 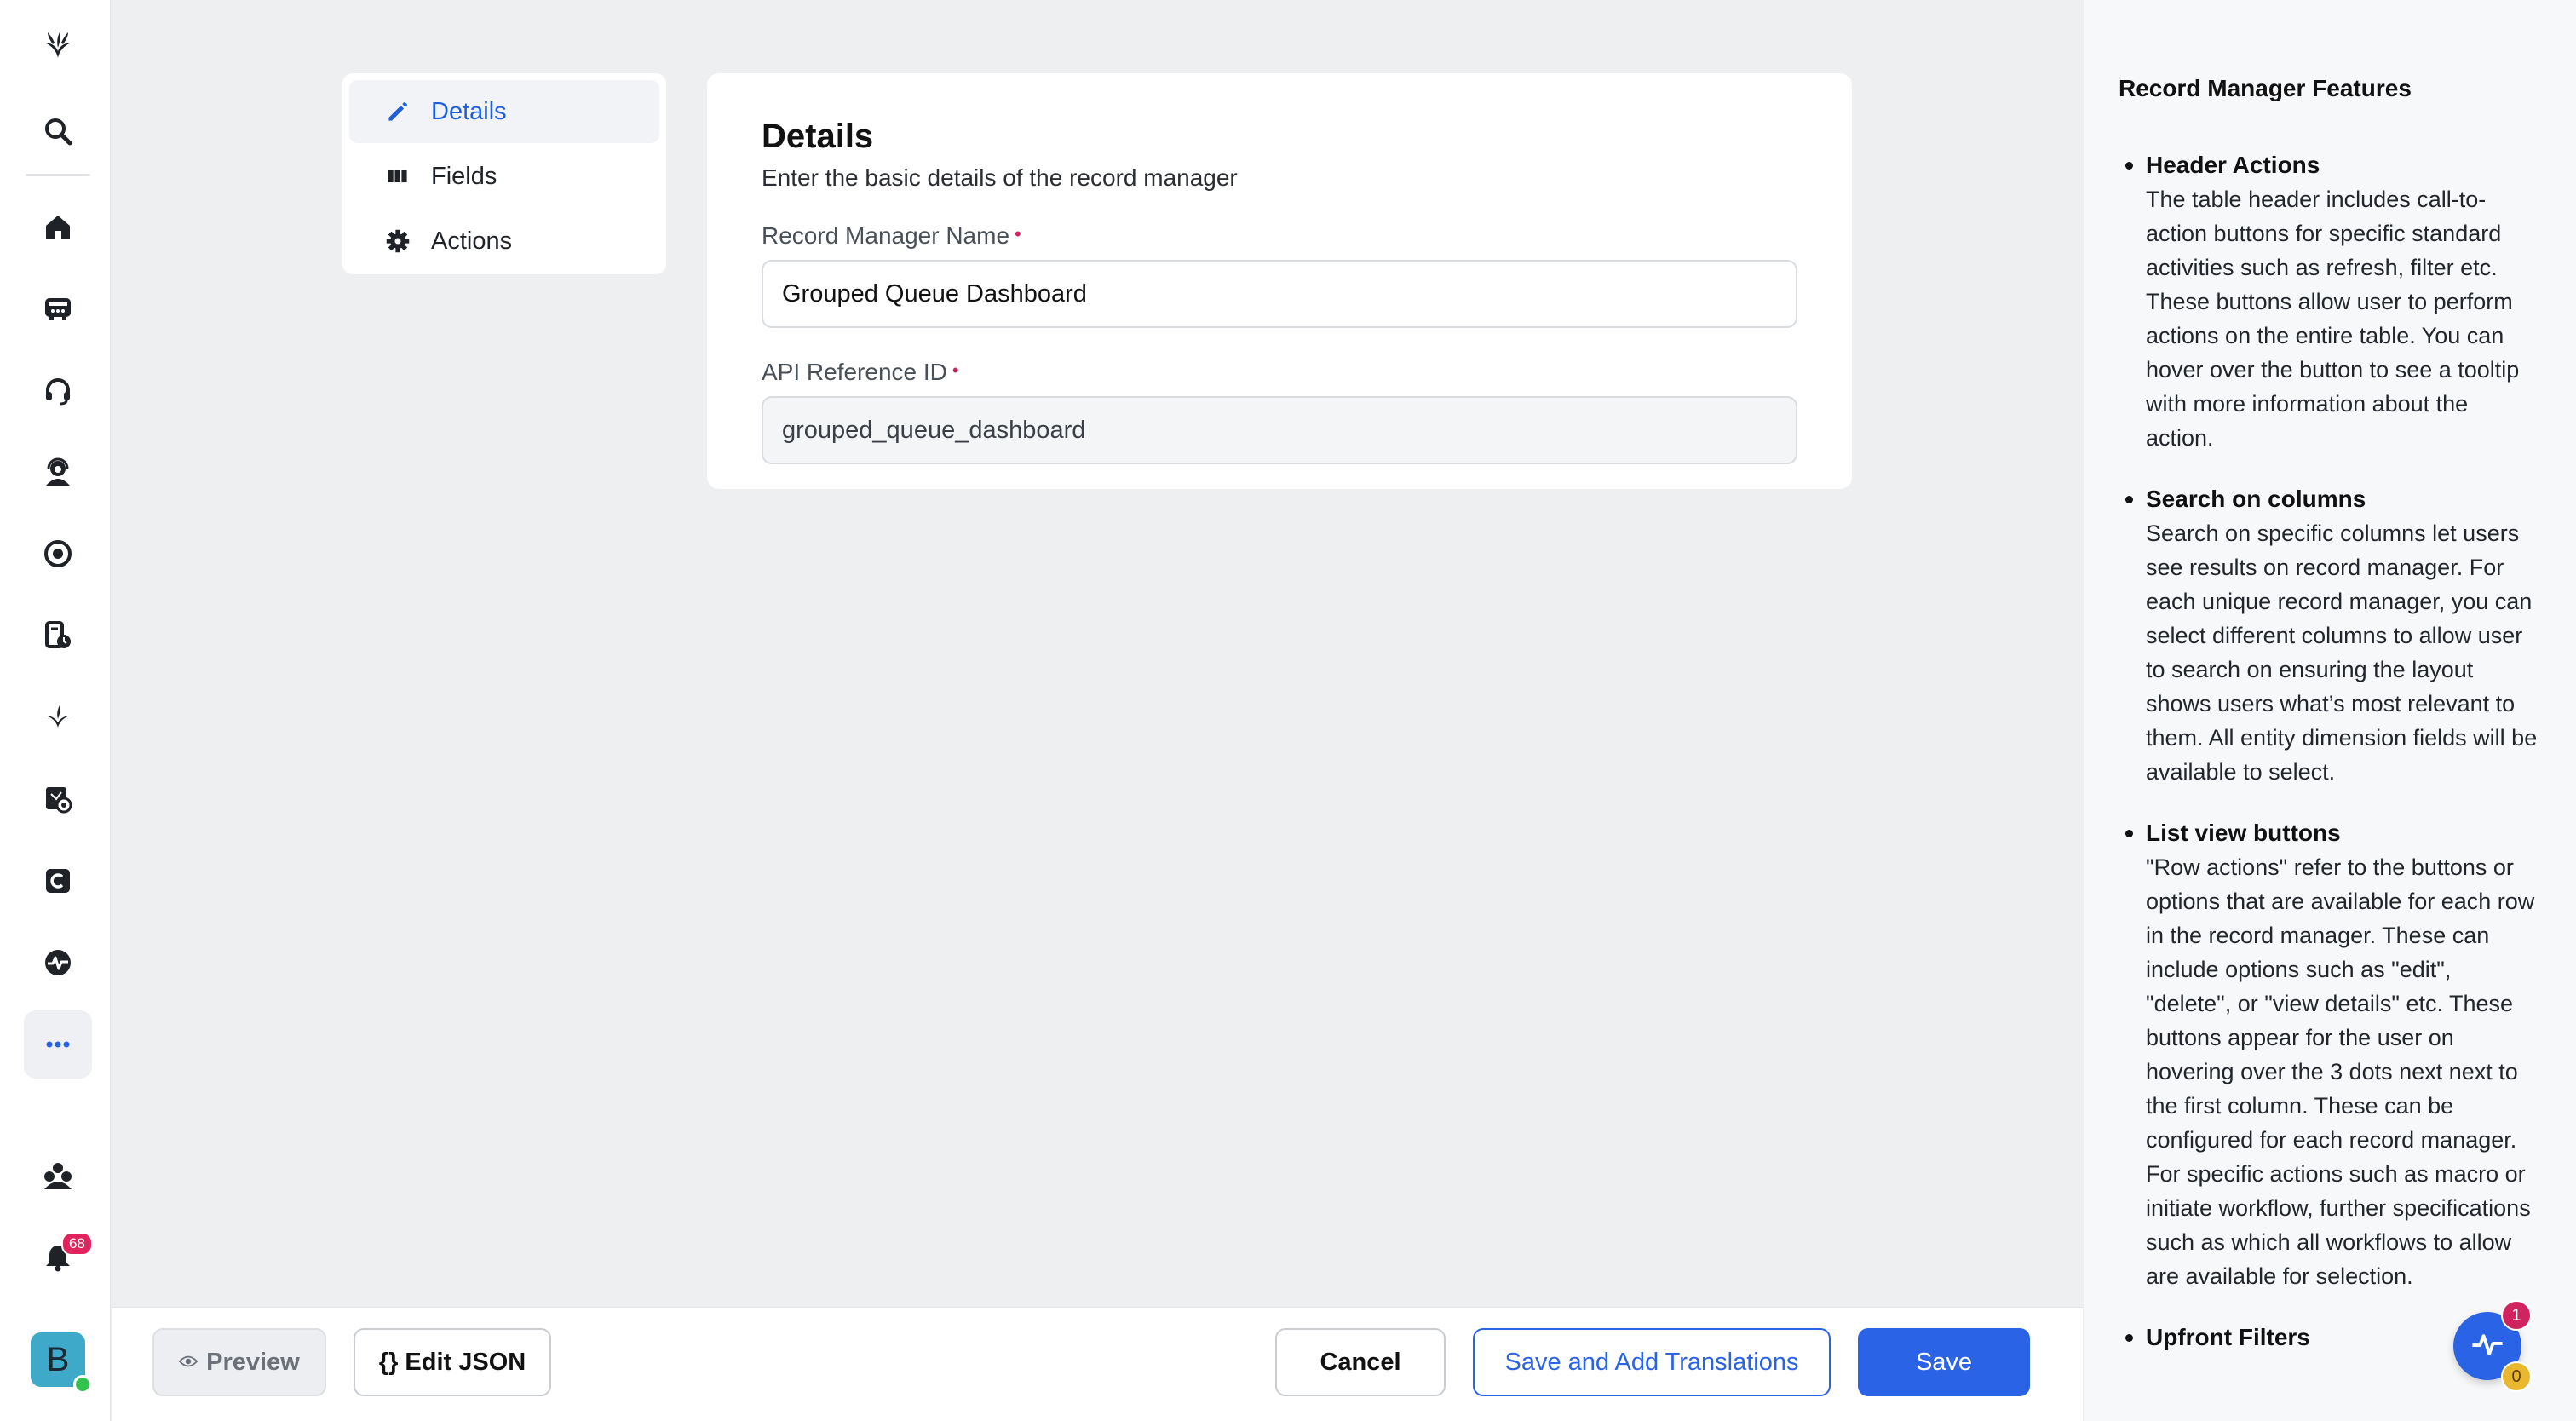 I want to click on notification-count-badge: 68, so click(x=77, y=1244).